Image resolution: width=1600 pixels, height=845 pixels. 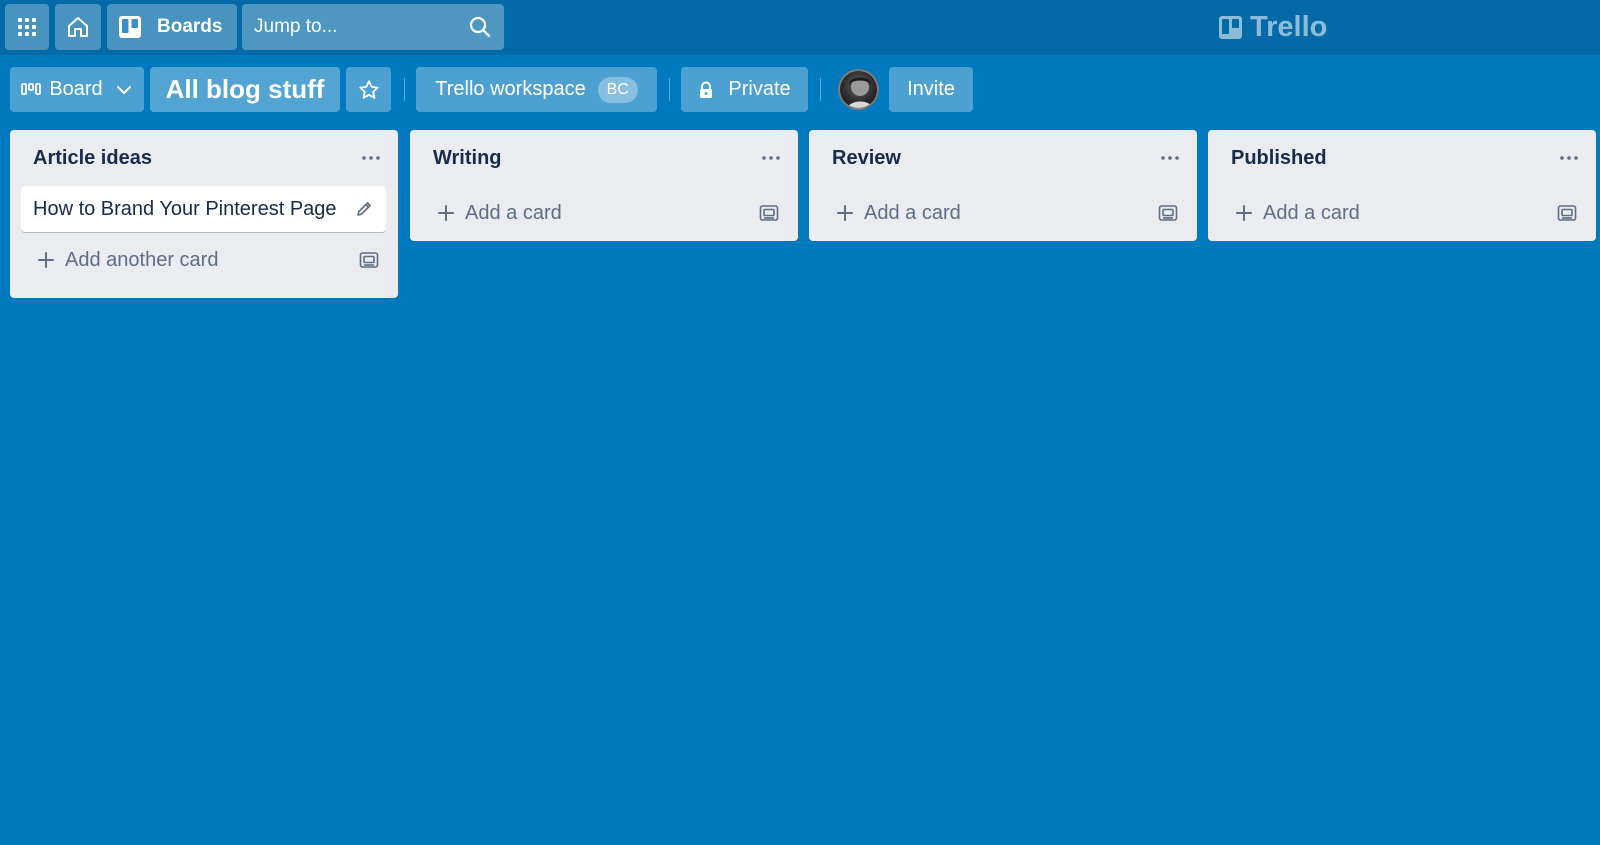 I want to click on star-board-button, so click(x=368, y=89).